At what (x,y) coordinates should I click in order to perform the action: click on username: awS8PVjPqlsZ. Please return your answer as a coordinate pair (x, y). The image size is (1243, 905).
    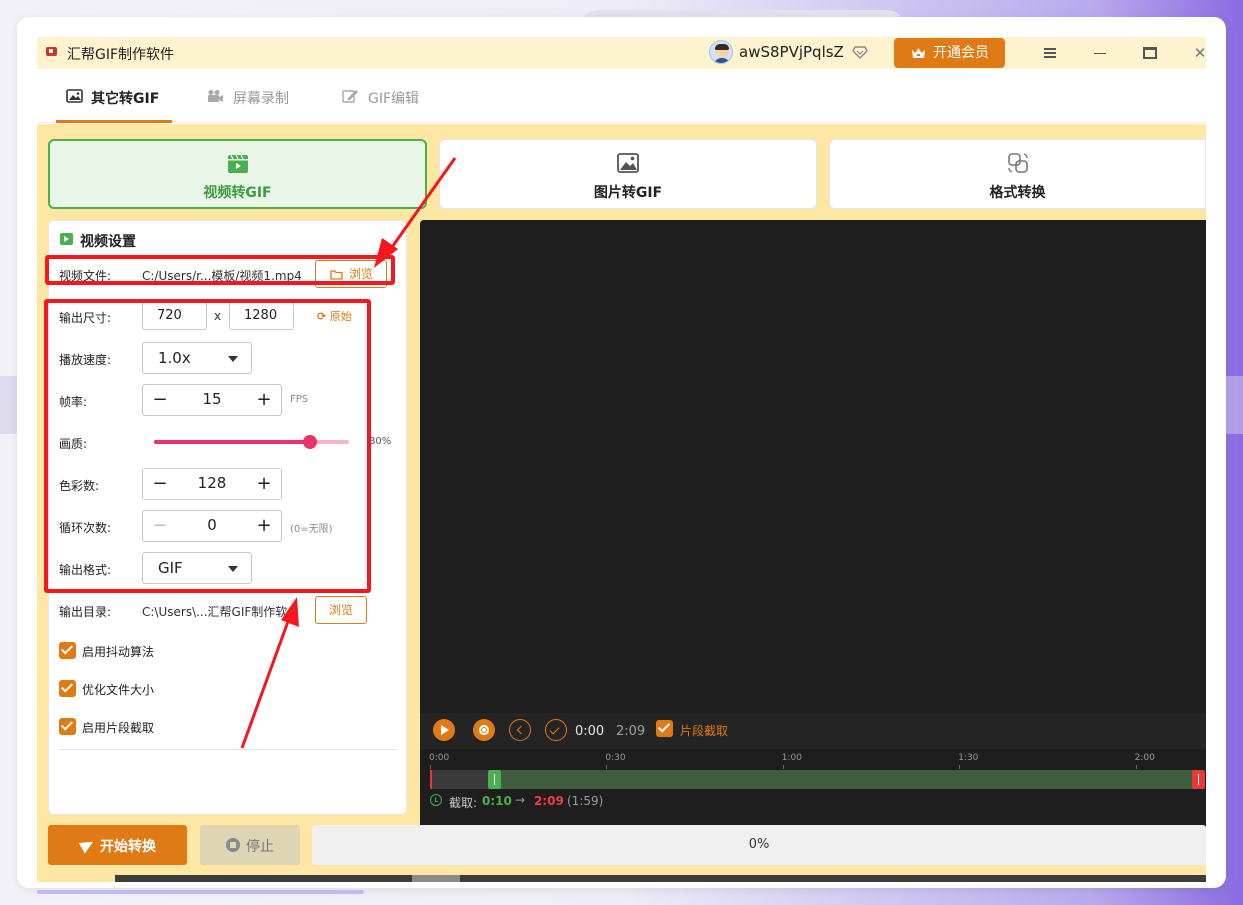
    Looking at the image, I should click on (791, 52).